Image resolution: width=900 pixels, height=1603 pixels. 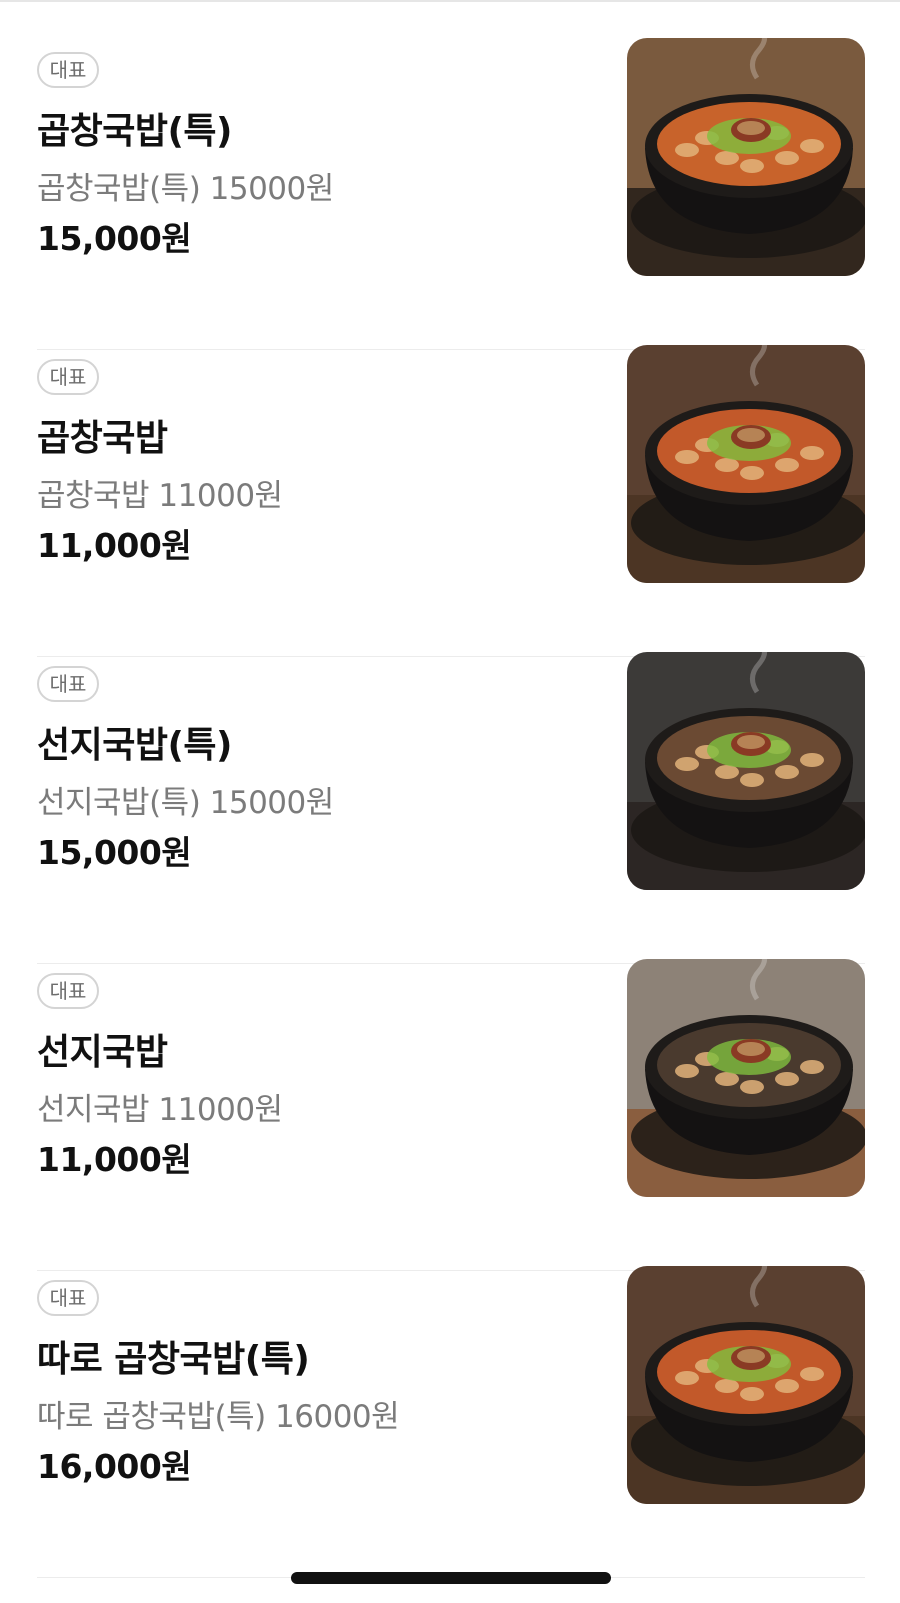 I want to click on menu-item-name: 선지국밥(특), so click(x=135, y=745).